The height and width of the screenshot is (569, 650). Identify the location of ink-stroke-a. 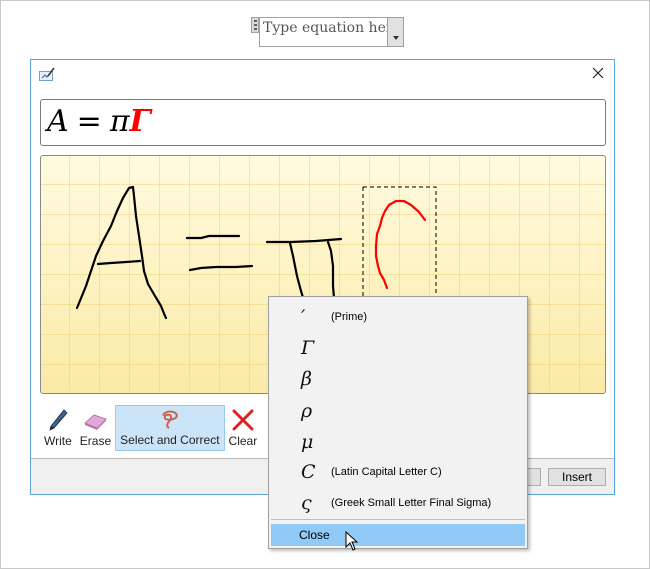
(121, 252).